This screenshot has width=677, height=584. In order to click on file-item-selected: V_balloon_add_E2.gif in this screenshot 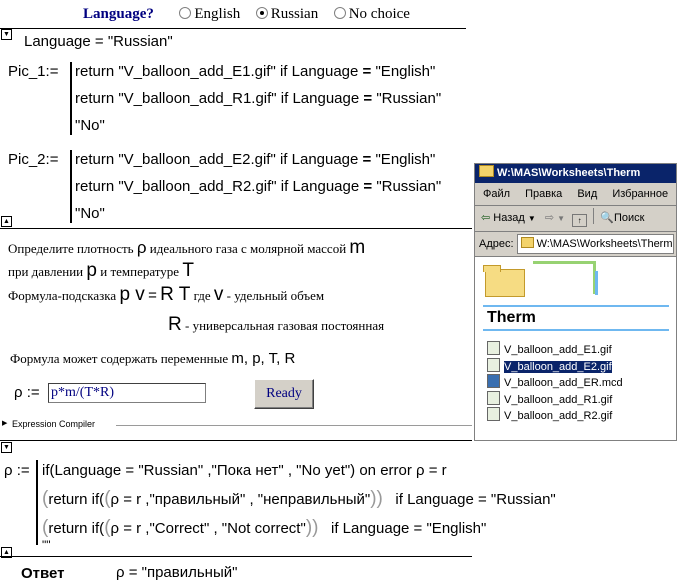, I will do `click(555, 366)`.